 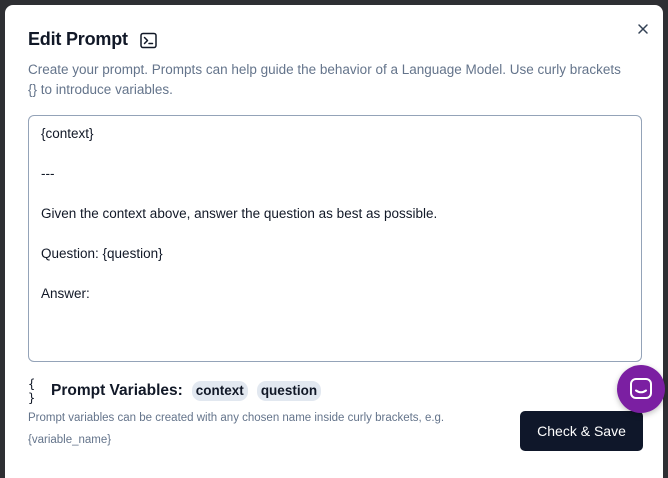 I want to click on close-button, so click(x=643, y=29).